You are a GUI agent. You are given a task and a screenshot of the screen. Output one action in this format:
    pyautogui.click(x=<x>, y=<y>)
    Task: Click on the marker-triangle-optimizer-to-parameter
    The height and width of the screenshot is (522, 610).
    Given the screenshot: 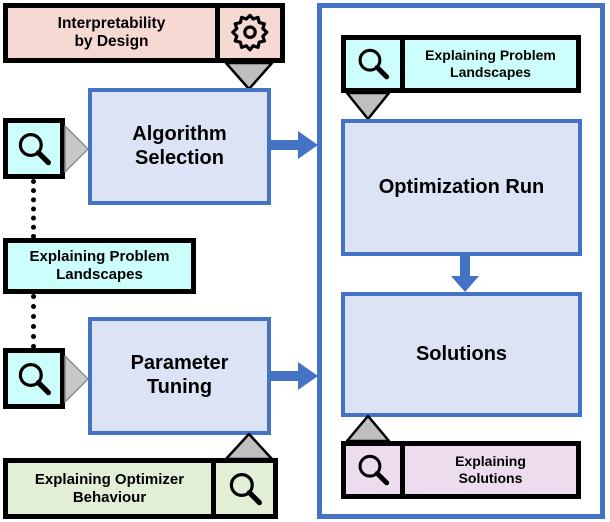 What is the action you would take?
    pyautogui.click(x=249, y=446)
    